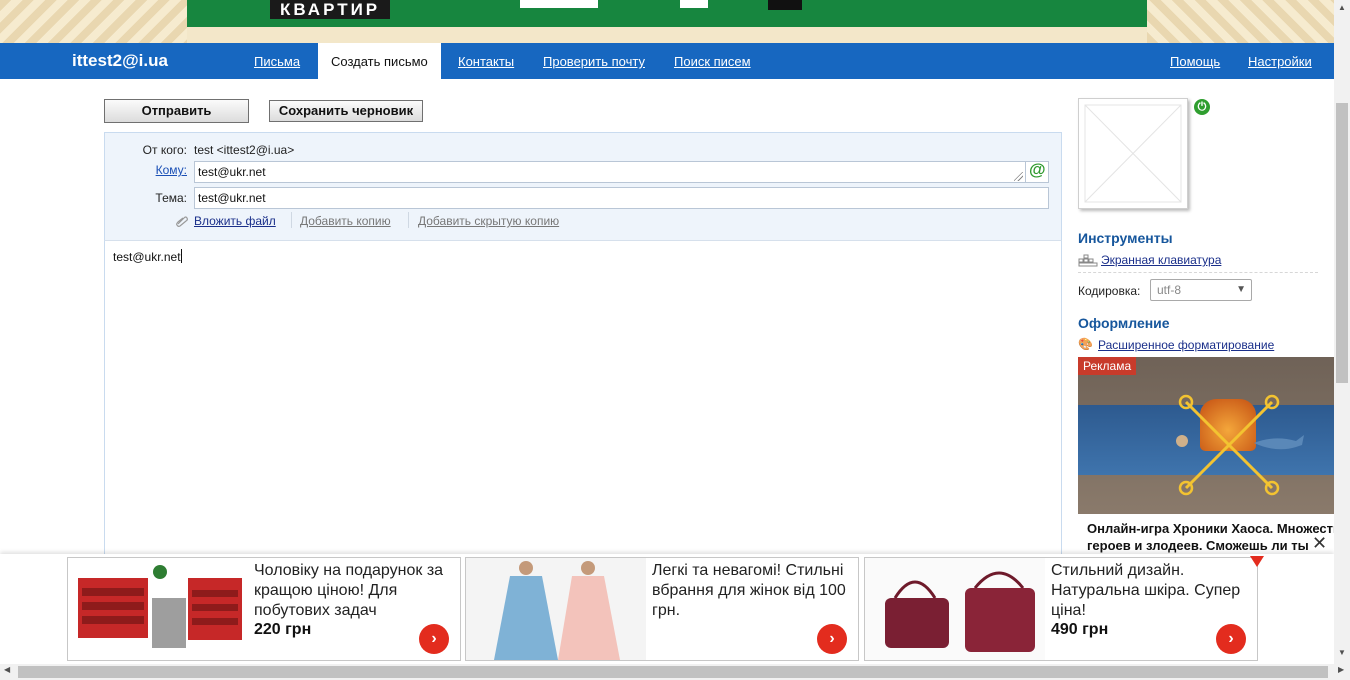 Image resolution: width=1350 pixels, height=680 pixels. Describe the element at coordinates (158, 609) in the screenshot. I see `toolbox-image` at that location.